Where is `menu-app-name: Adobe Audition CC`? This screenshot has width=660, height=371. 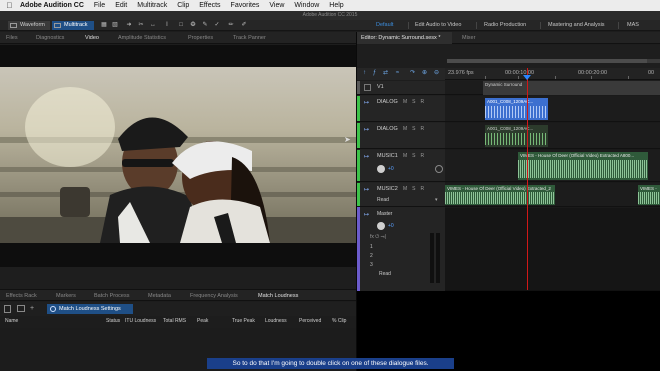
menu-app-name: Adobe Audition CC is located at coordinates (52, 5).